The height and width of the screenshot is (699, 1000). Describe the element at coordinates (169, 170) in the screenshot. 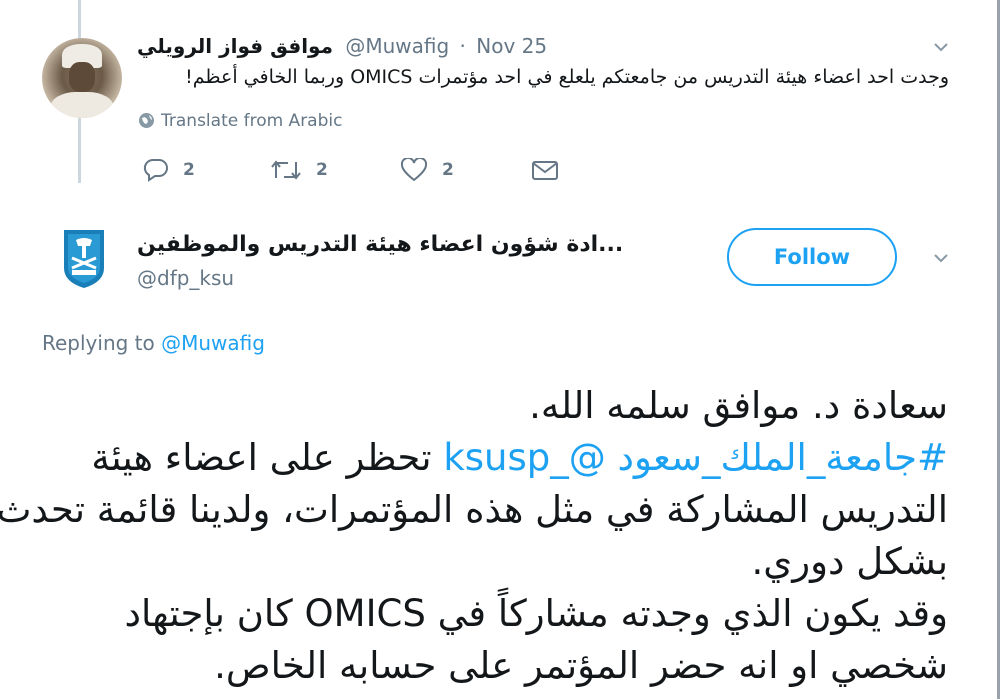

I see `reply-button: 2` at that location.